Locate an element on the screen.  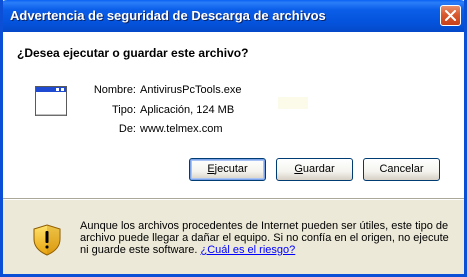
file-source-value: www.telmex.com is located at coordinates (181, 129).